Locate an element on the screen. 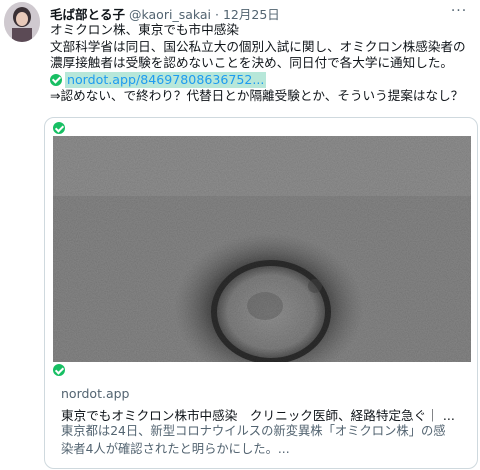 The image size is (480, 470). display-name: 毛ば部とる子 is located at coordinates (87, 14).